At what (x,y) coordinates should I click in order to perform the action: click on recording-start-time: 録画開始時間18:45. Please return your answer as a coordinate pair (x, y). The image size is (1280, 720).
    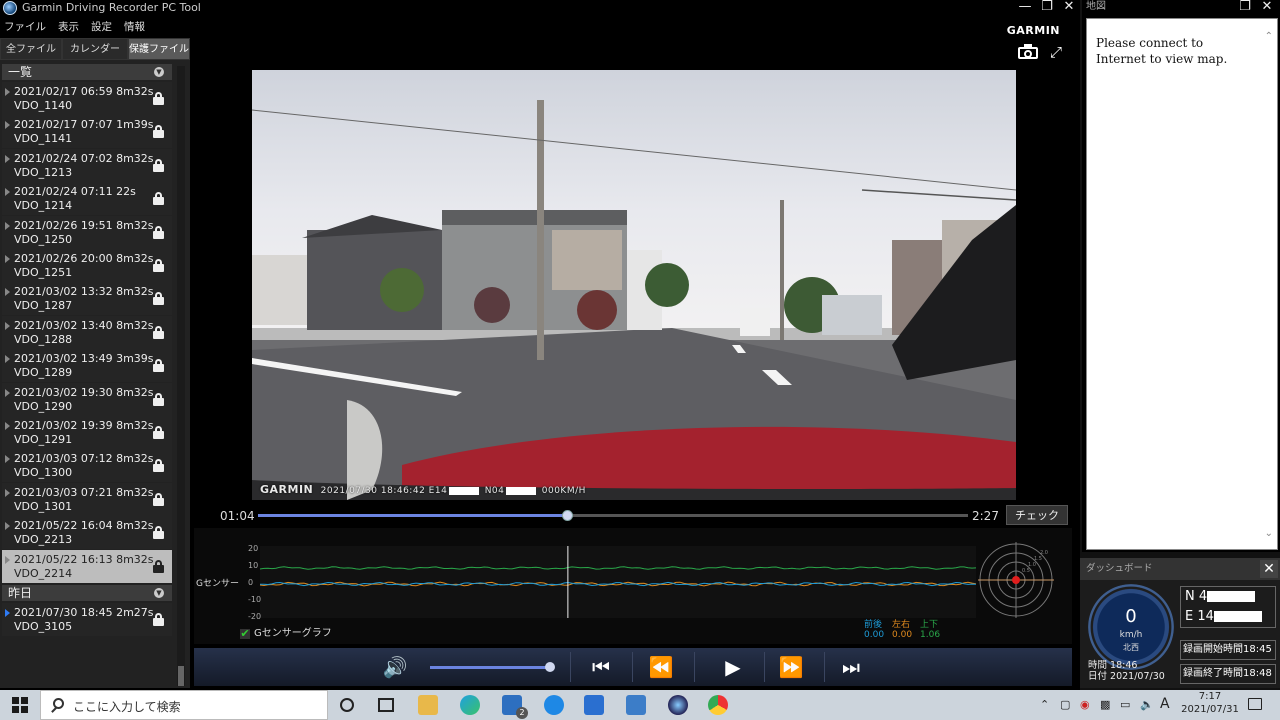
    Looking at the image, I should click on (1228, 650).